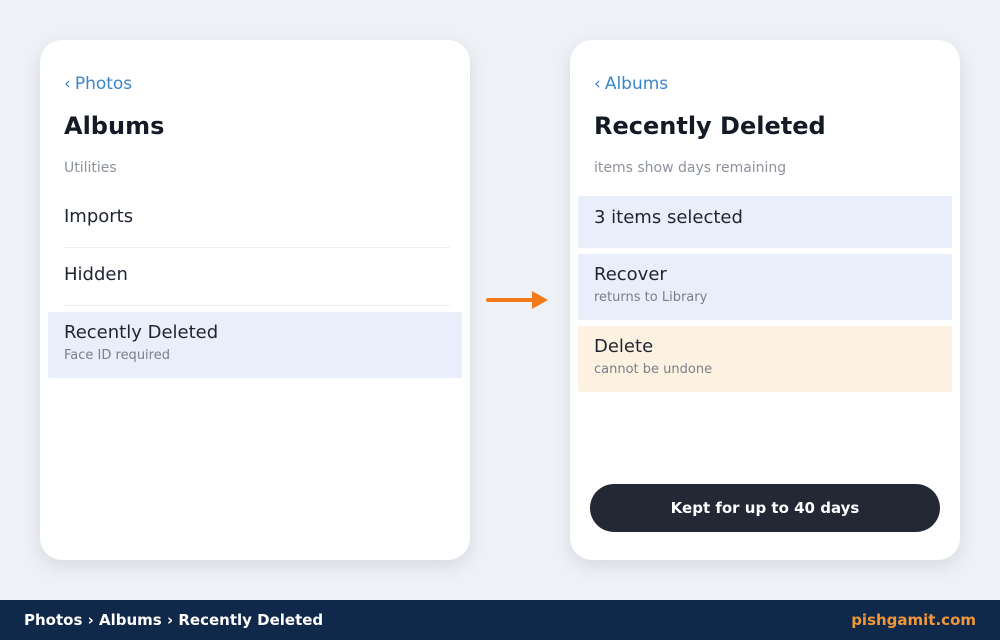  I want to click on recover-button: Recover returns to Library, so click(765, 287).